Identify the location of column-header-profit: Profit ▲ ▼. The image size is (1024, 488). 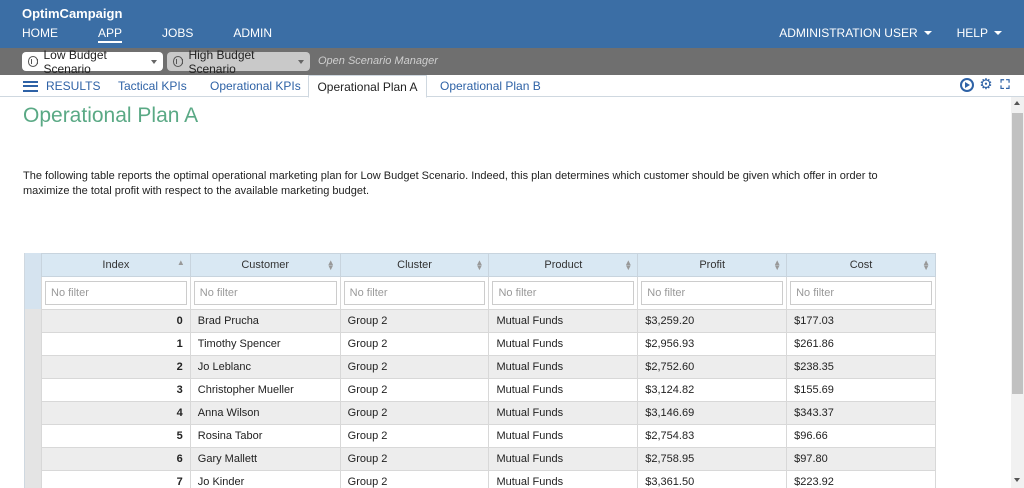
(712, 265).